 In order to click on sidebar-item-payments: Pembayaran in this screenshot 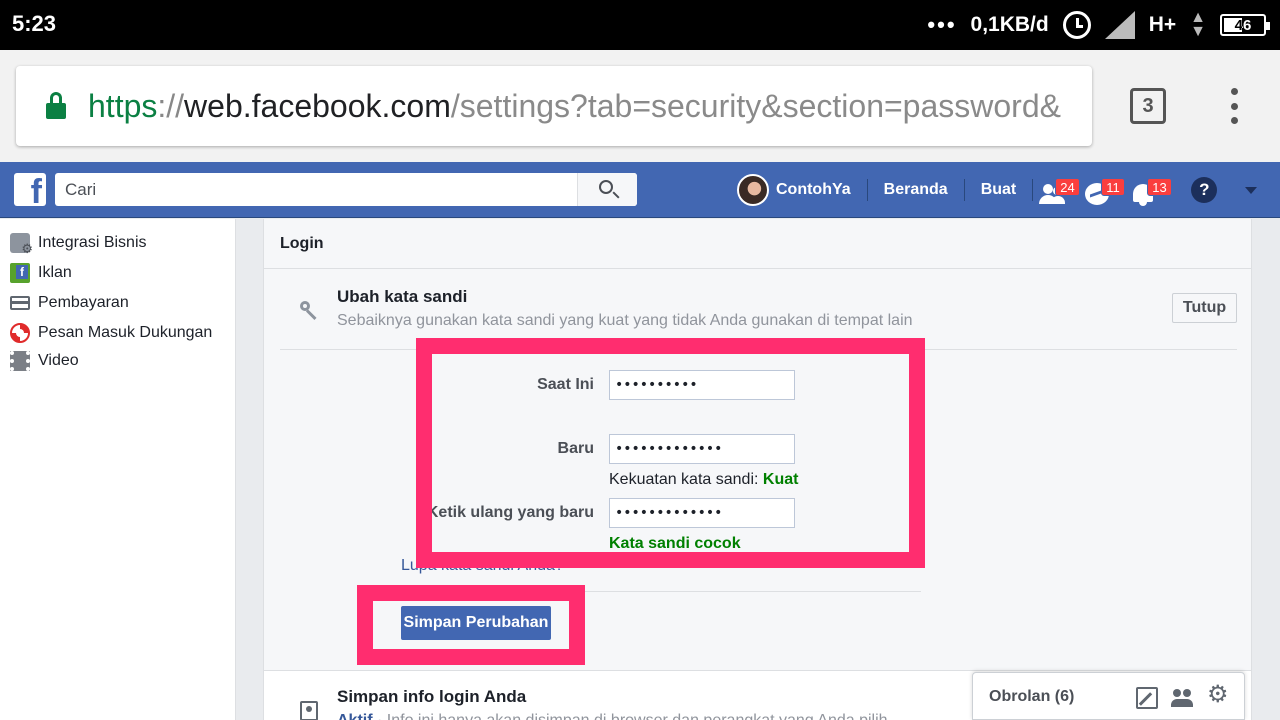, I will do `click(69, 303)`.